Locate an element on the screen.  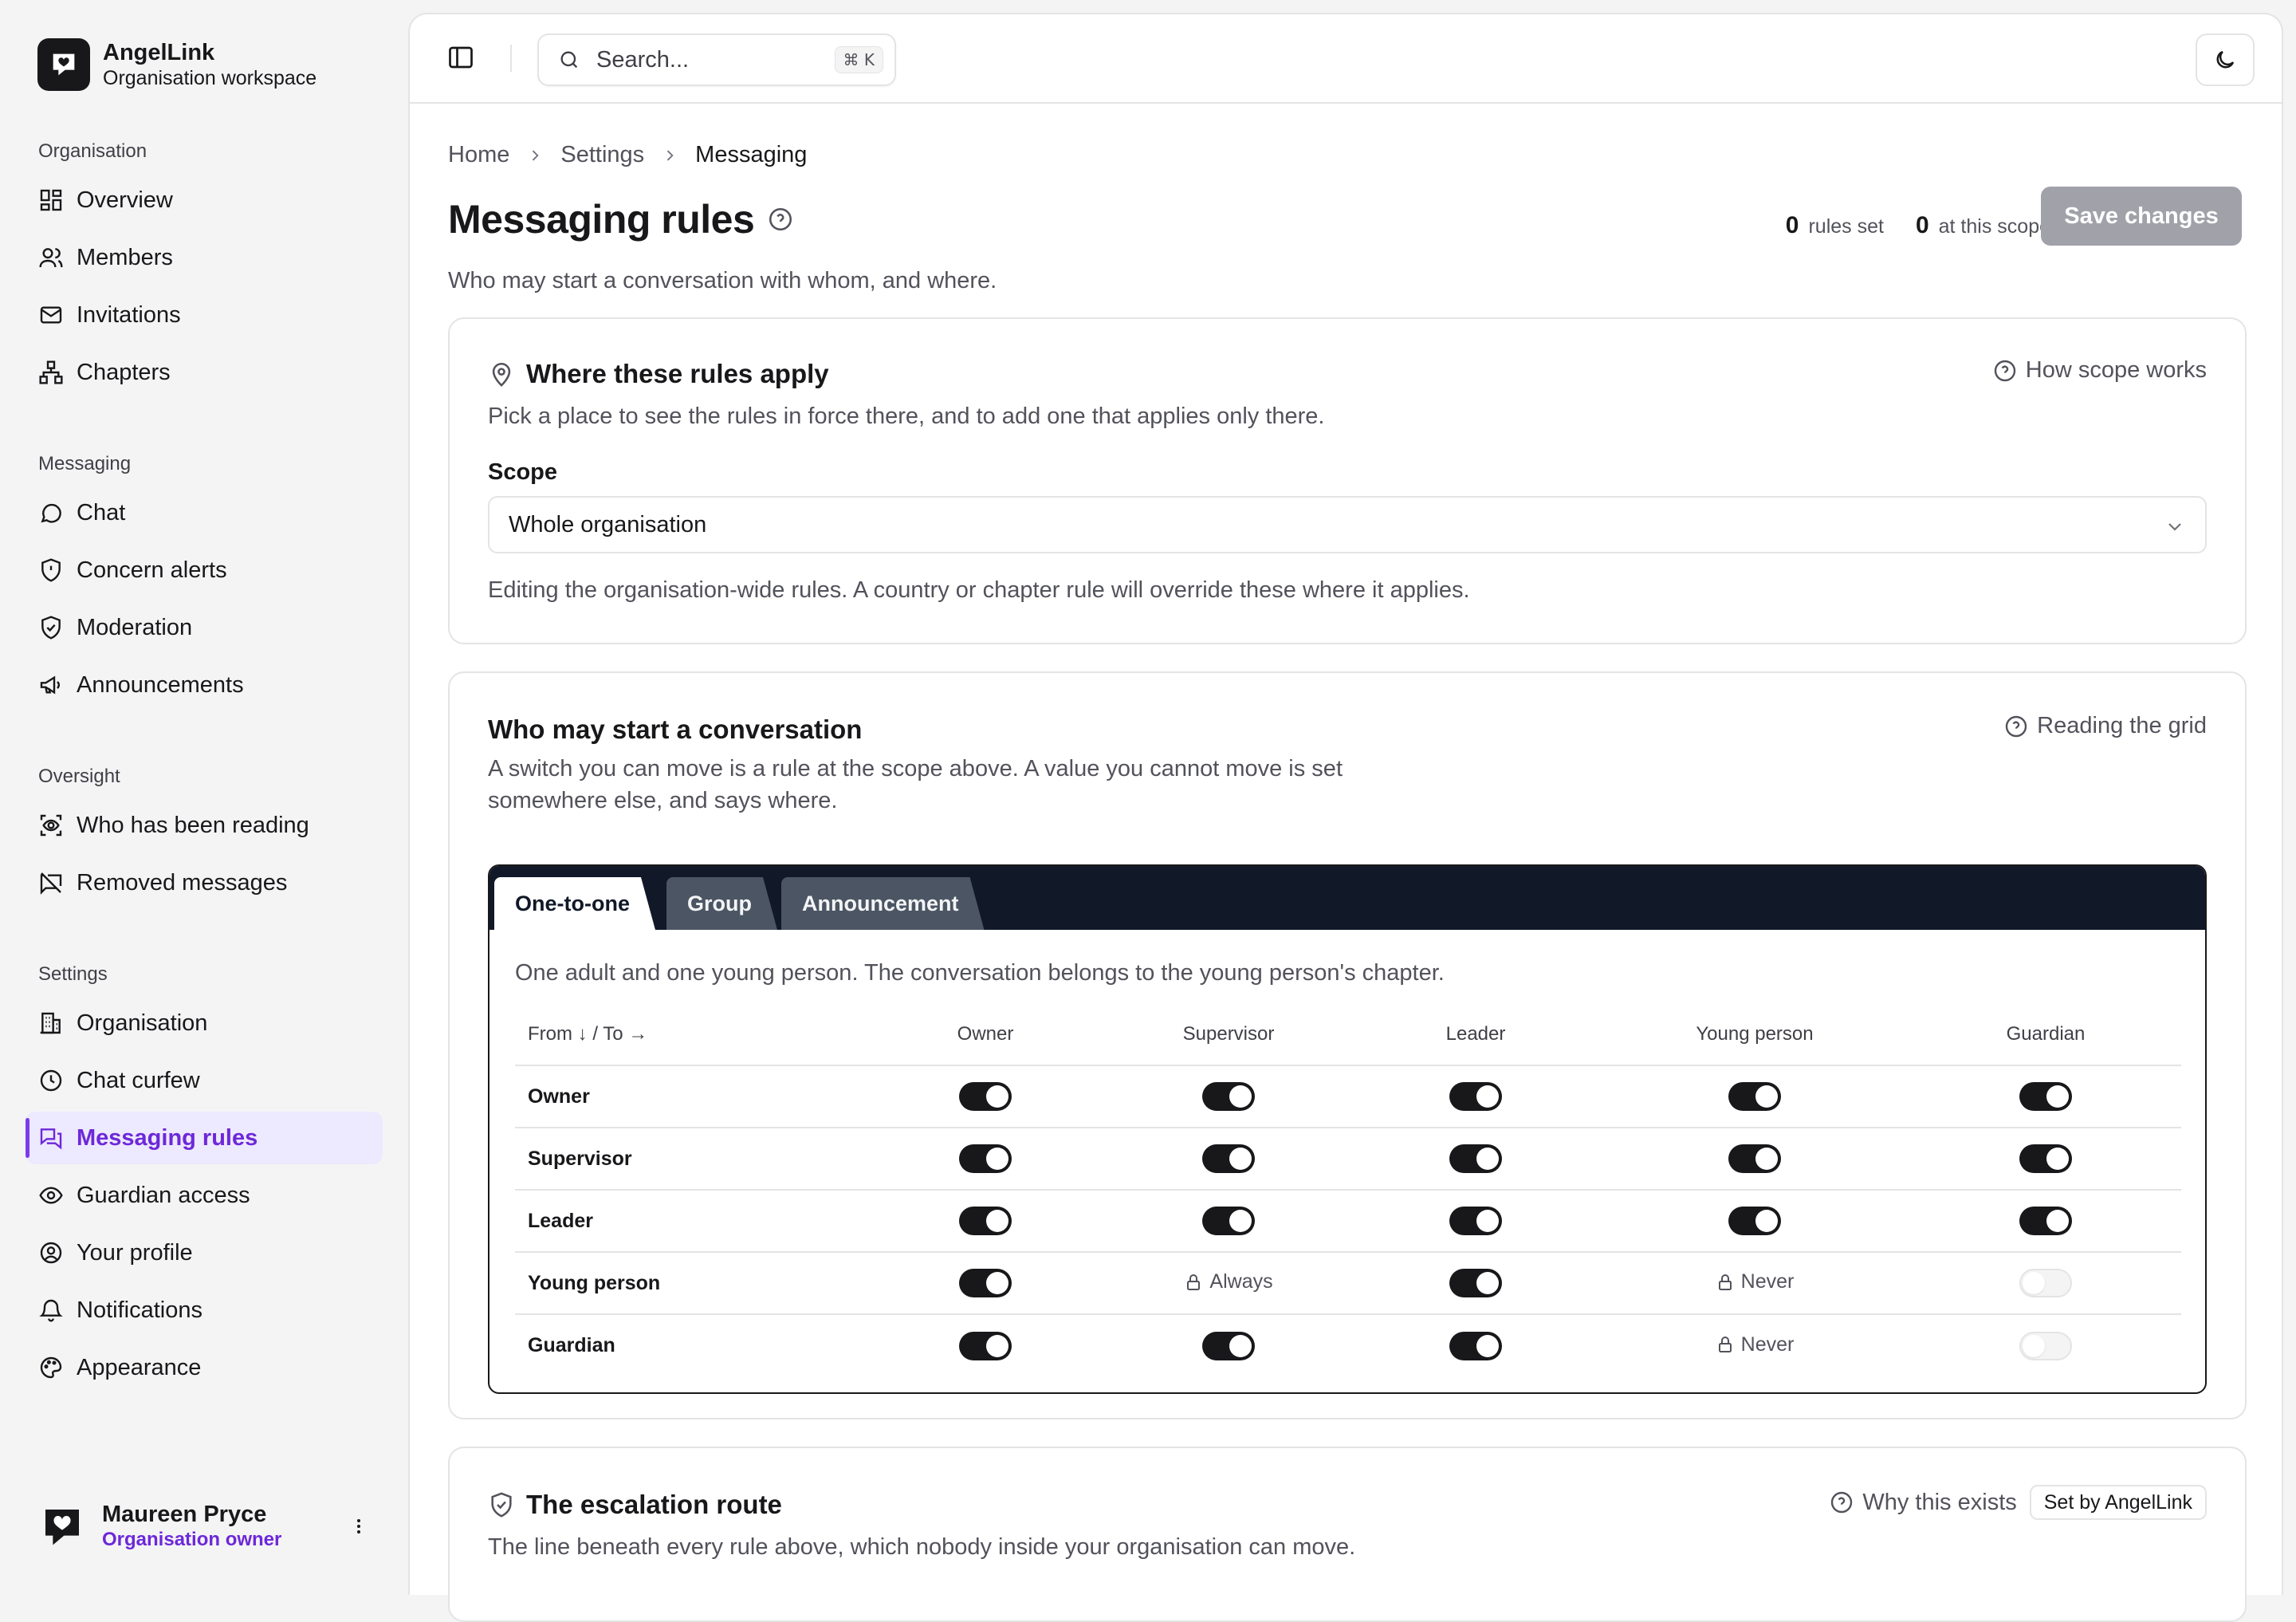
row-label: Young person is located at coordinates (690, 1283).